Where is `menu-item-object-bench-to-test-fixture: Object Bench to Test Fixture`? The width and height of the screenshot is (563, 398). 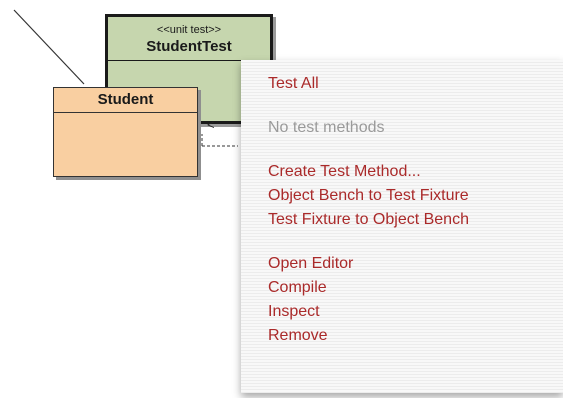
menu-item-object-bench-to-test-fixture: Object Bench to Test Fixture is located at coordinates (402, 196).